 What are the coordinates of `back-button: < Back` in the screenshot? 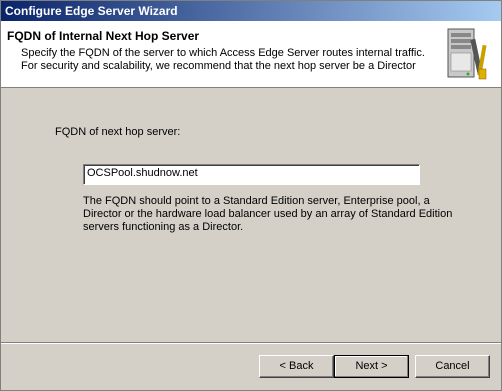 It's located at (296, 366).